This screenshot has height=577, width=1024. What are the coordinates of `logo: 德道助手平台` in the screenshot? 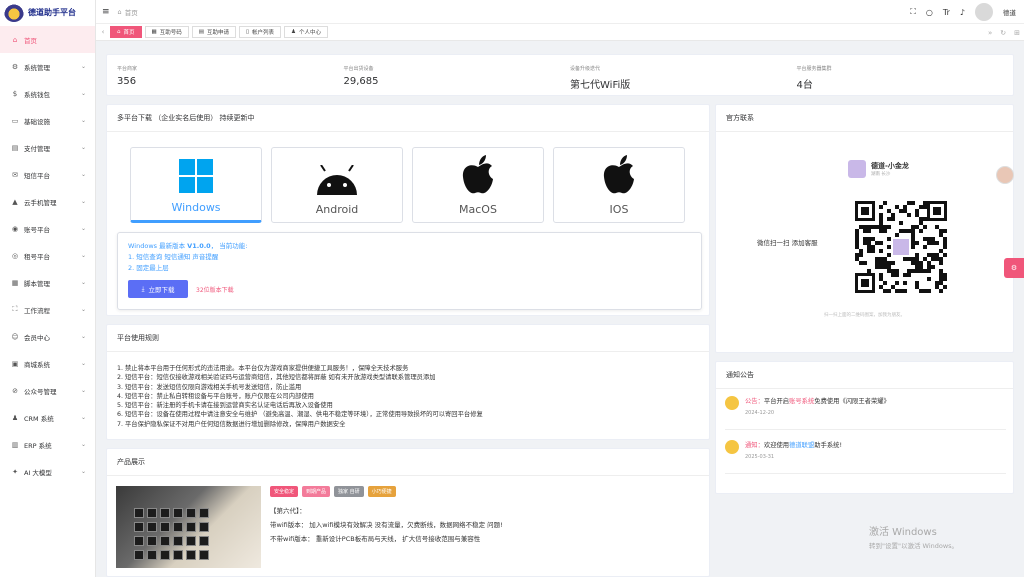 It's located at (47, 12).